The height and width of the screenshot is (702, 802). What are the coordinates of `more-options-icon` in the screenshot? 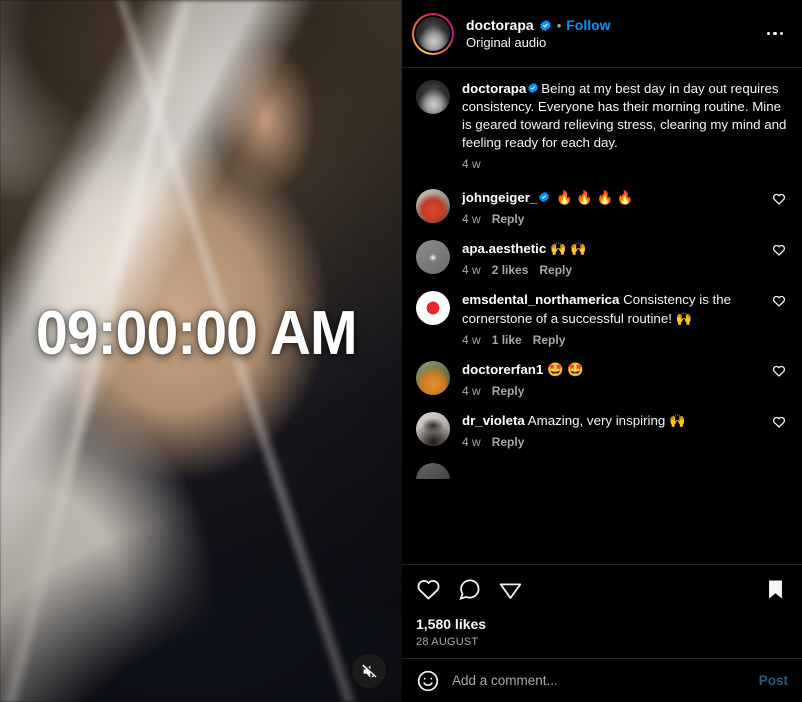 It's located at (775, 34).